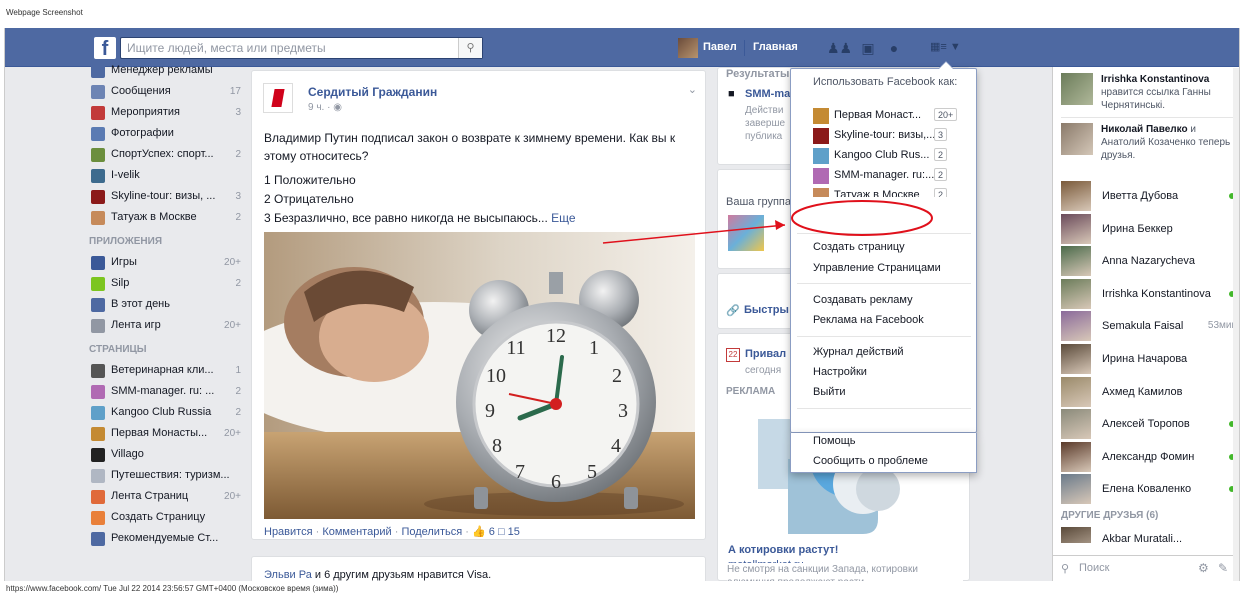  I want to click on screenshot-caption: Webpage Screenshot, so click(44, 12).